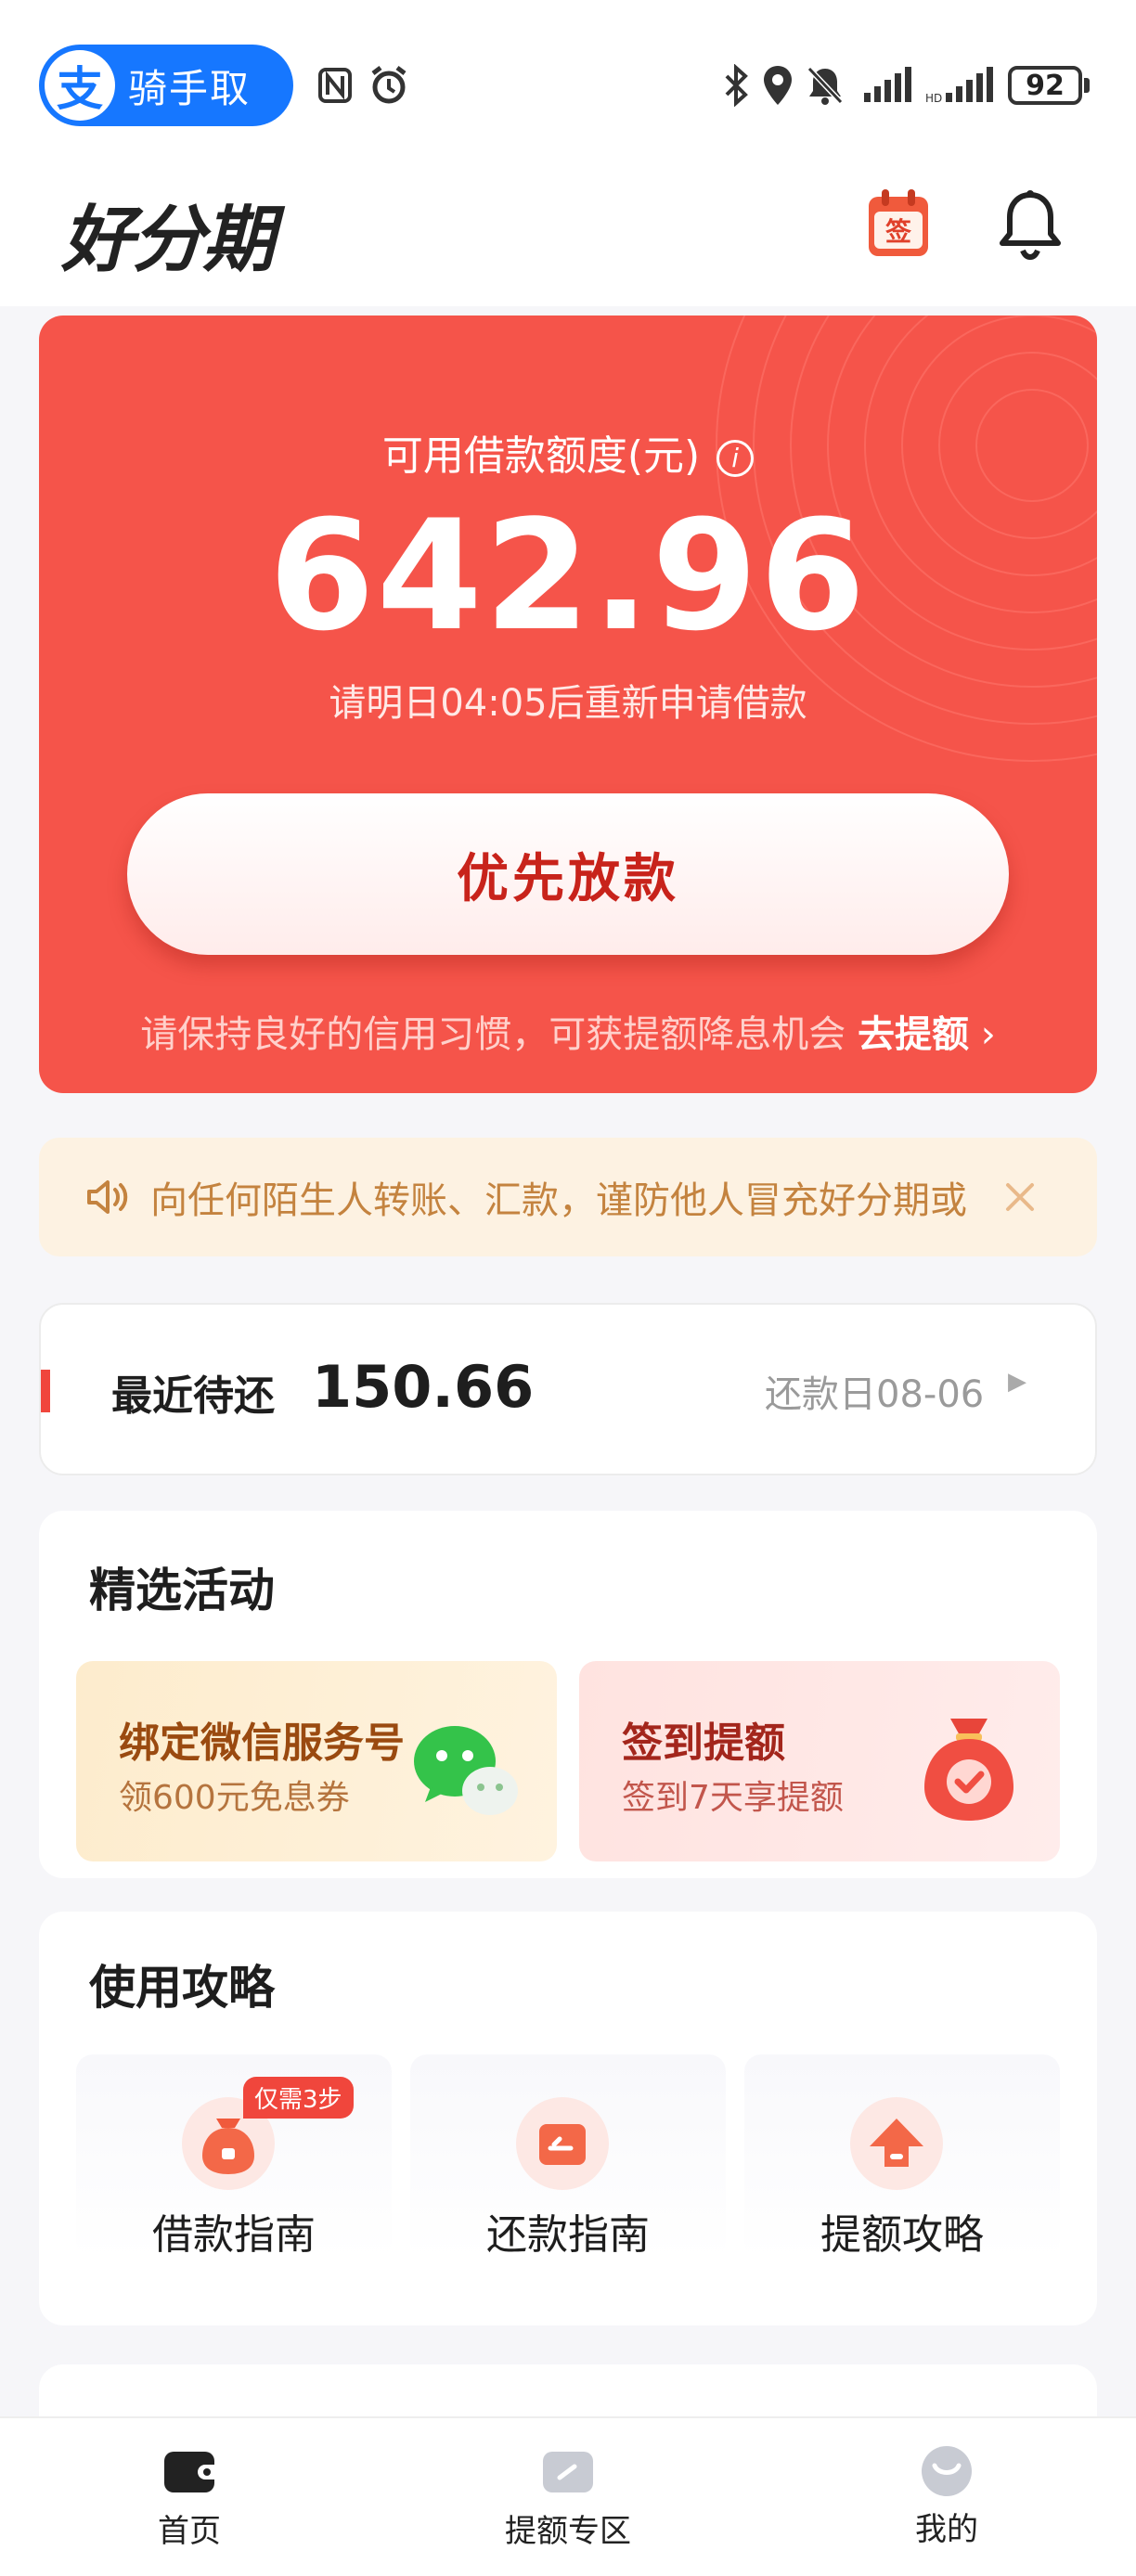  I want to click on checkin-raise-card: 签到提额 签到7天享提额, so click(819, 1761).